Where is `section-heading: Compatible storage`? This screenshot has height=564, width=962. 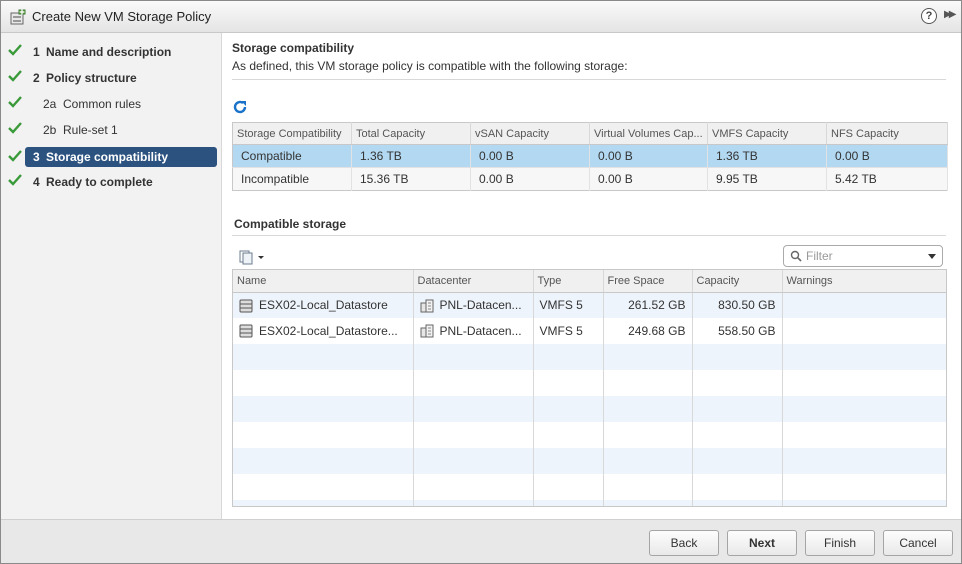 section-heading: Compatible storage is located at coordinates (290, 224).